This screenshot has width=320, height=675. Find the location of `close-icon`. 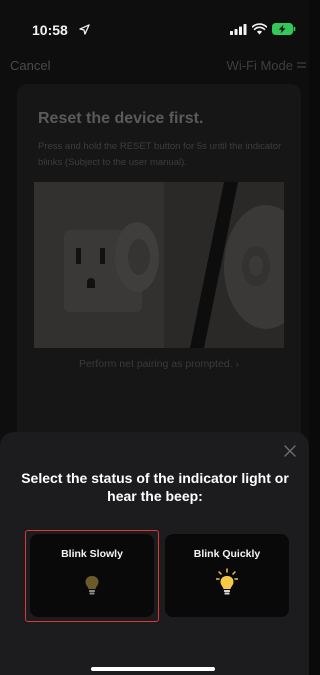

close-icon is located at coordinates (290, 451).